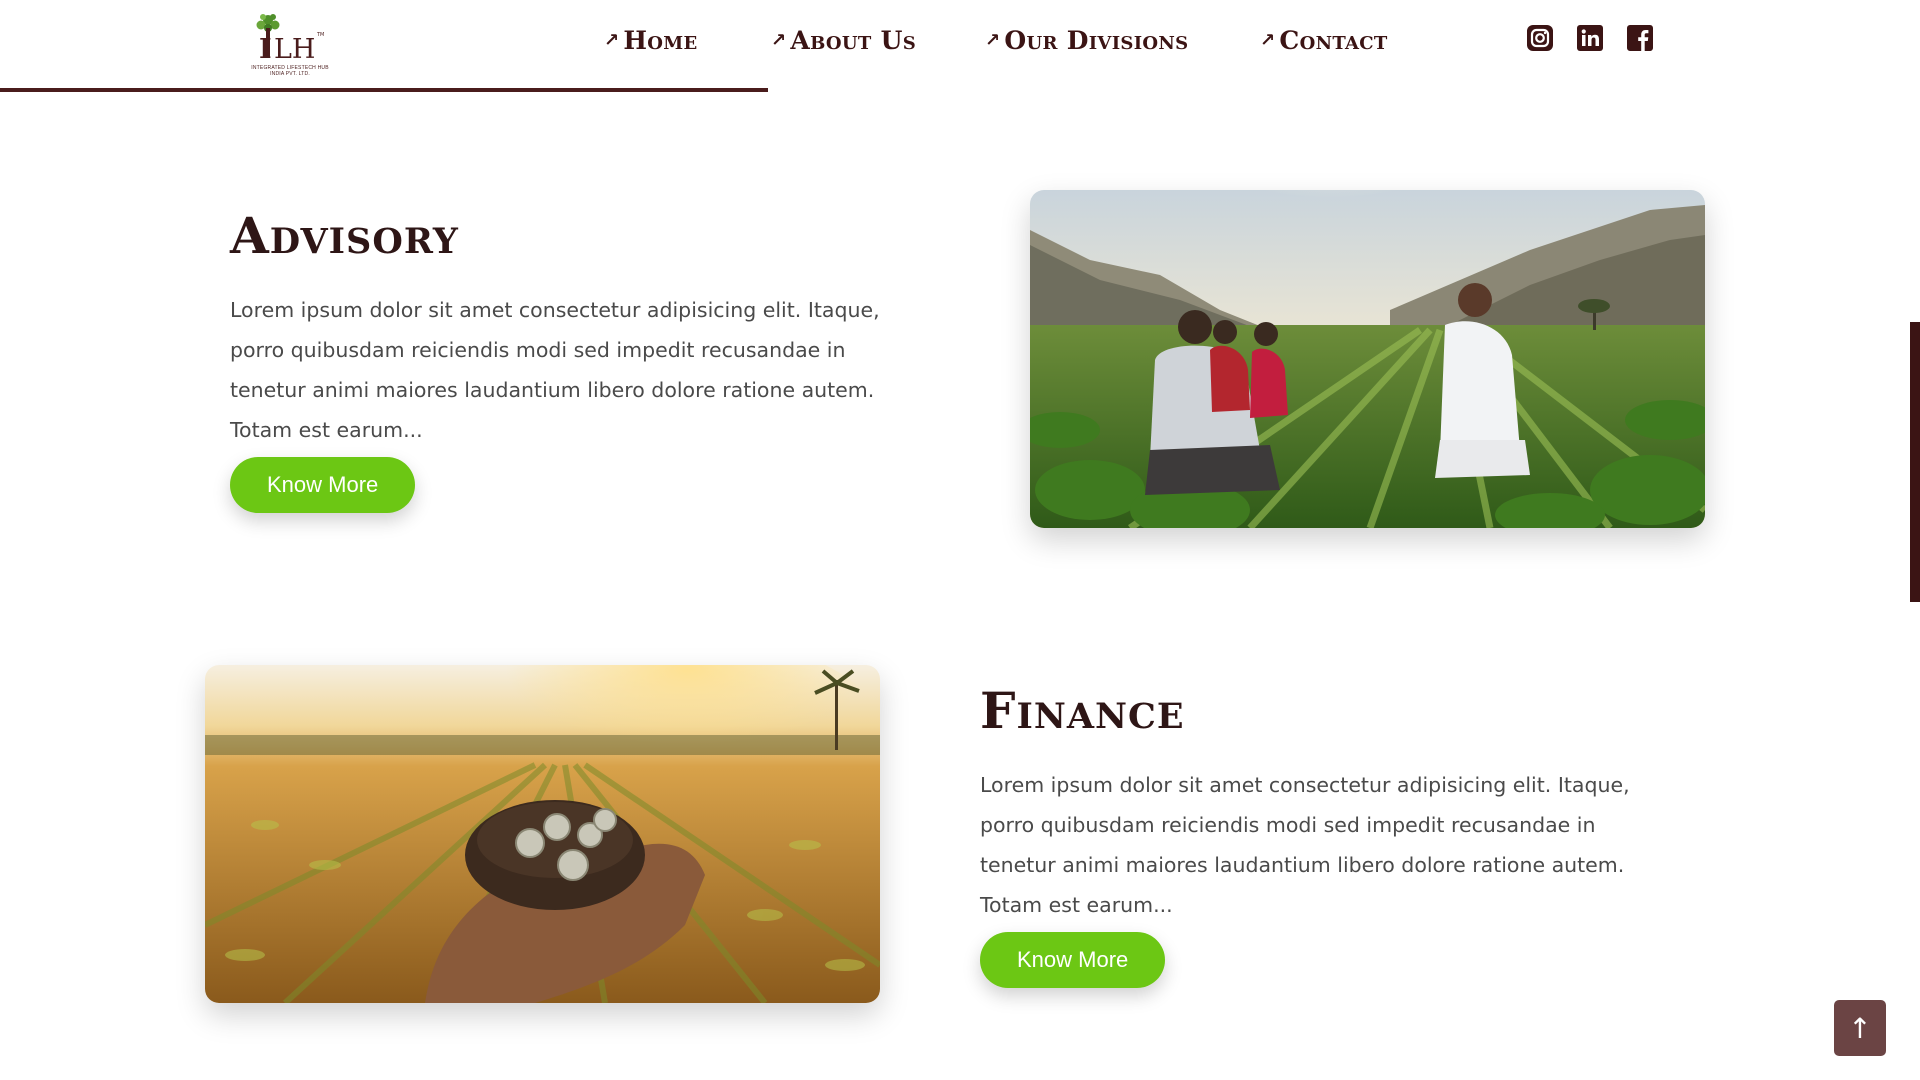 This screenshot has height=1080, width=1920. I want to click on svg-text: TM, so click(320, 35).